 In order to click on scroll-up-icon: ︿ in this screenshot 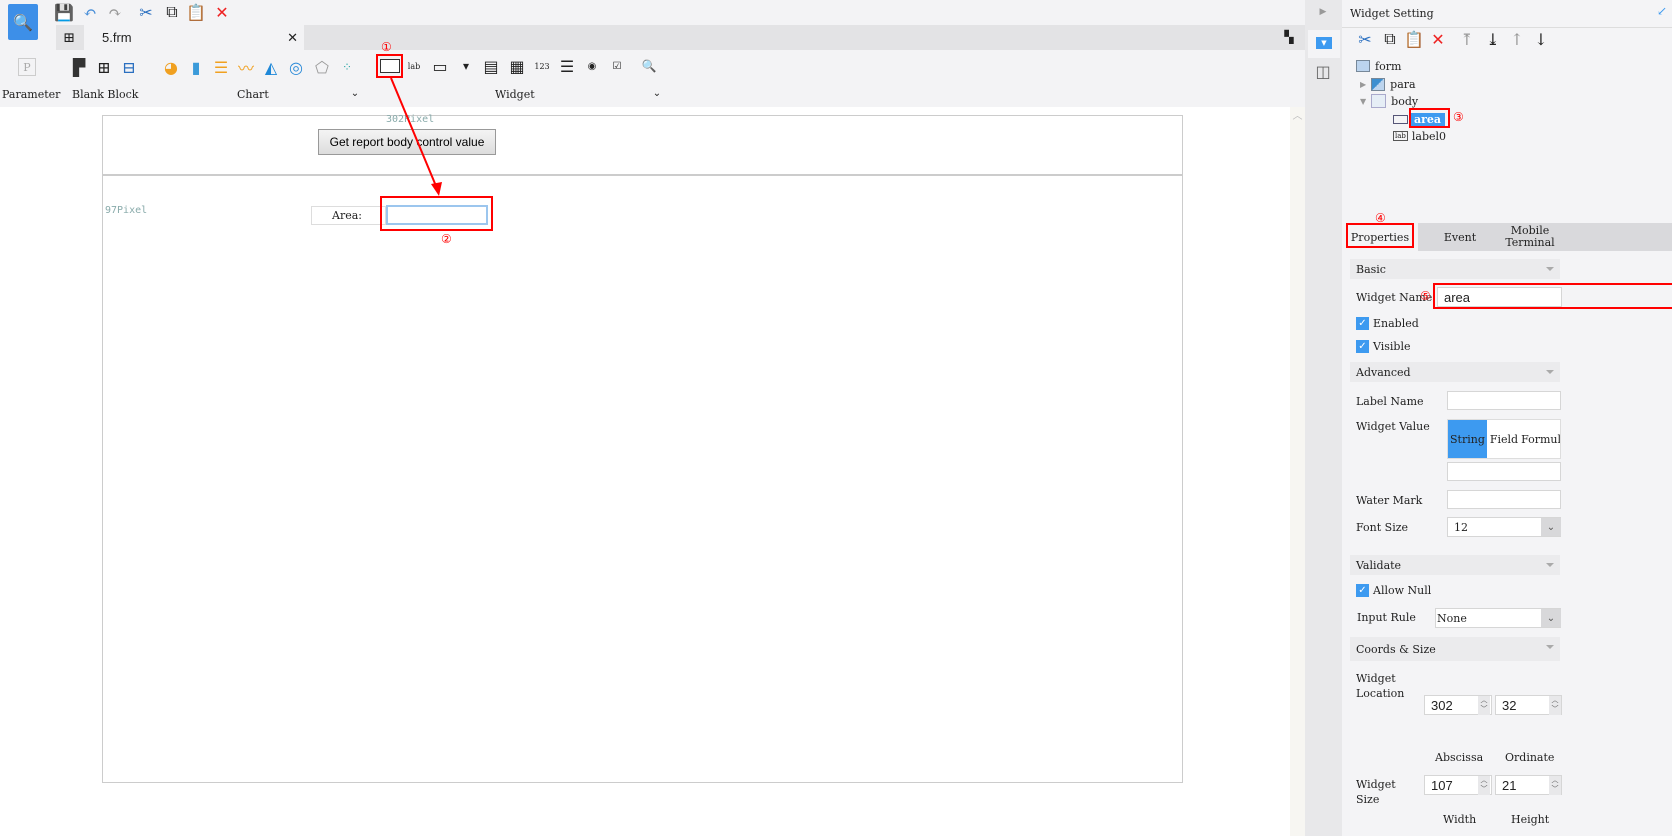, I will do `click(1297, 114)`.